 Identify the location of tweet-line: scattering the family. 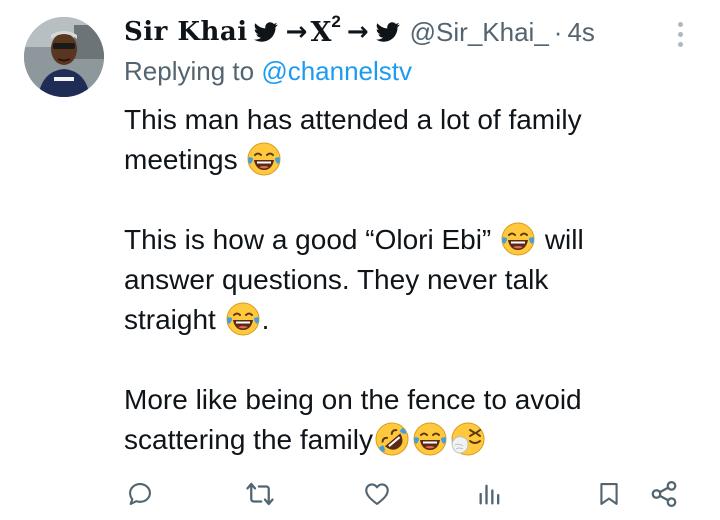
(394, 440).